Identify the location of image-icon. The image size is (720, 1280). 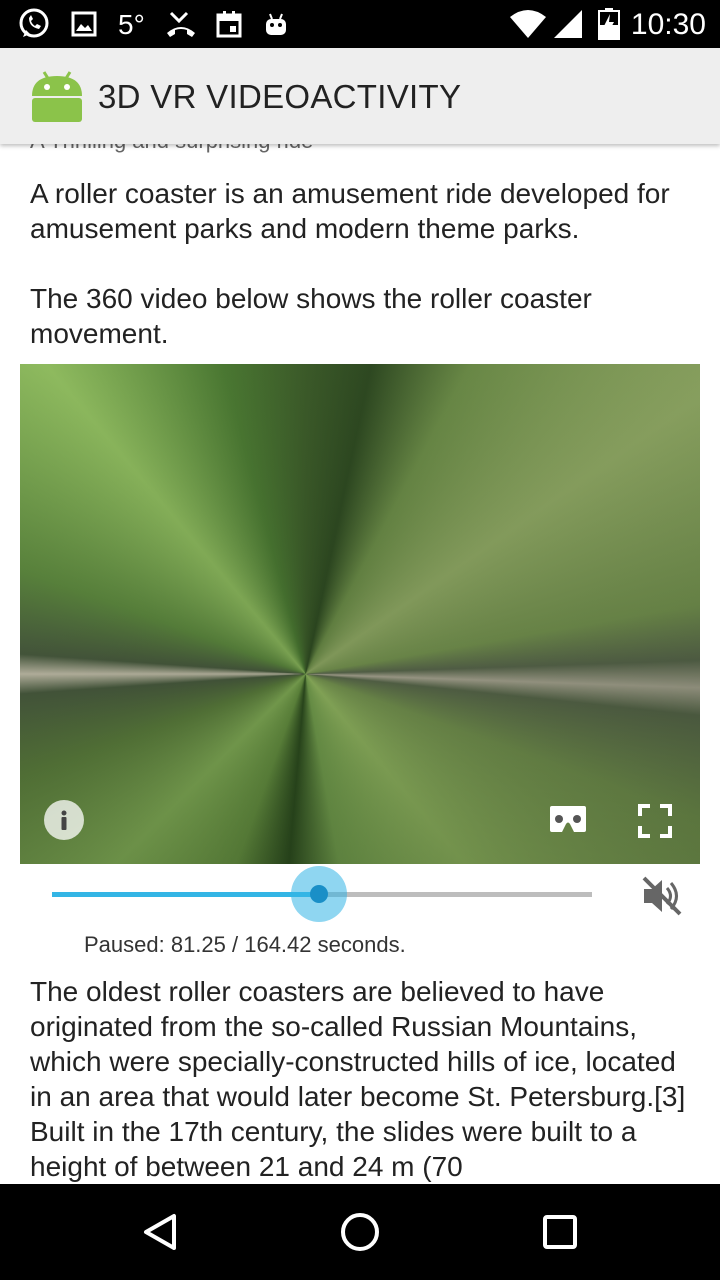
(84, 24).